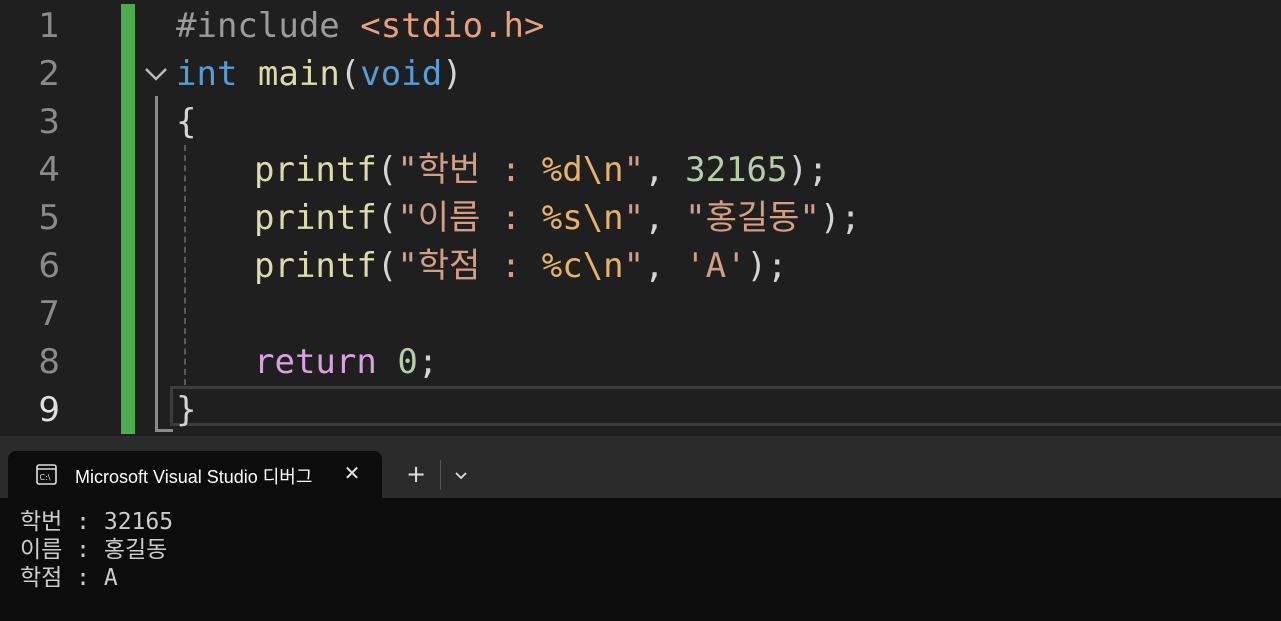  Describe the element at coordinates (428, 362) in the screenshot. I see `semicolon: ;` at that location.